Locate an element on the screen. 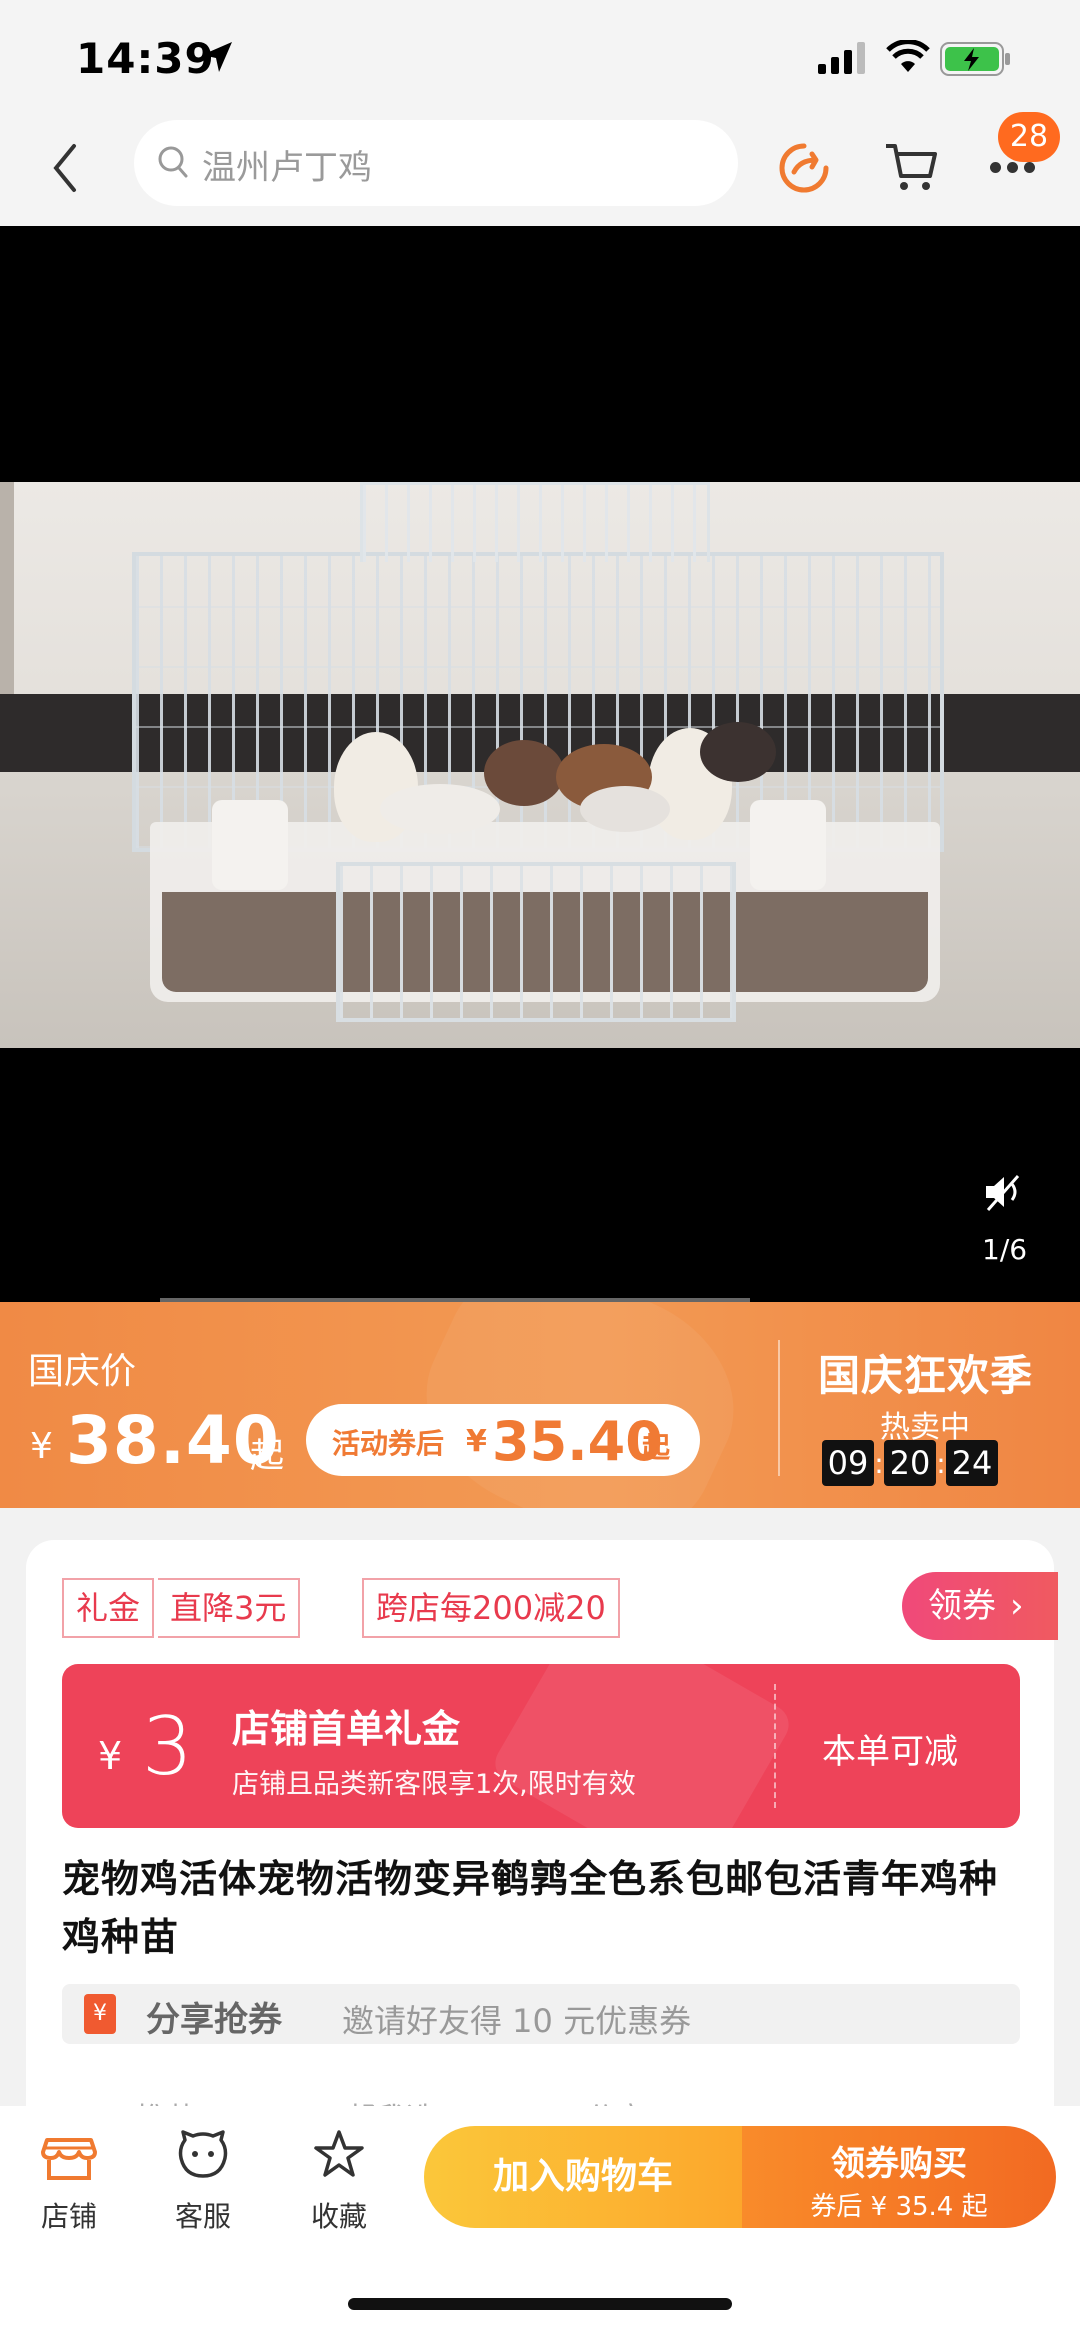  chevron-right-icon: › is located at coordinates (1017, 1606).